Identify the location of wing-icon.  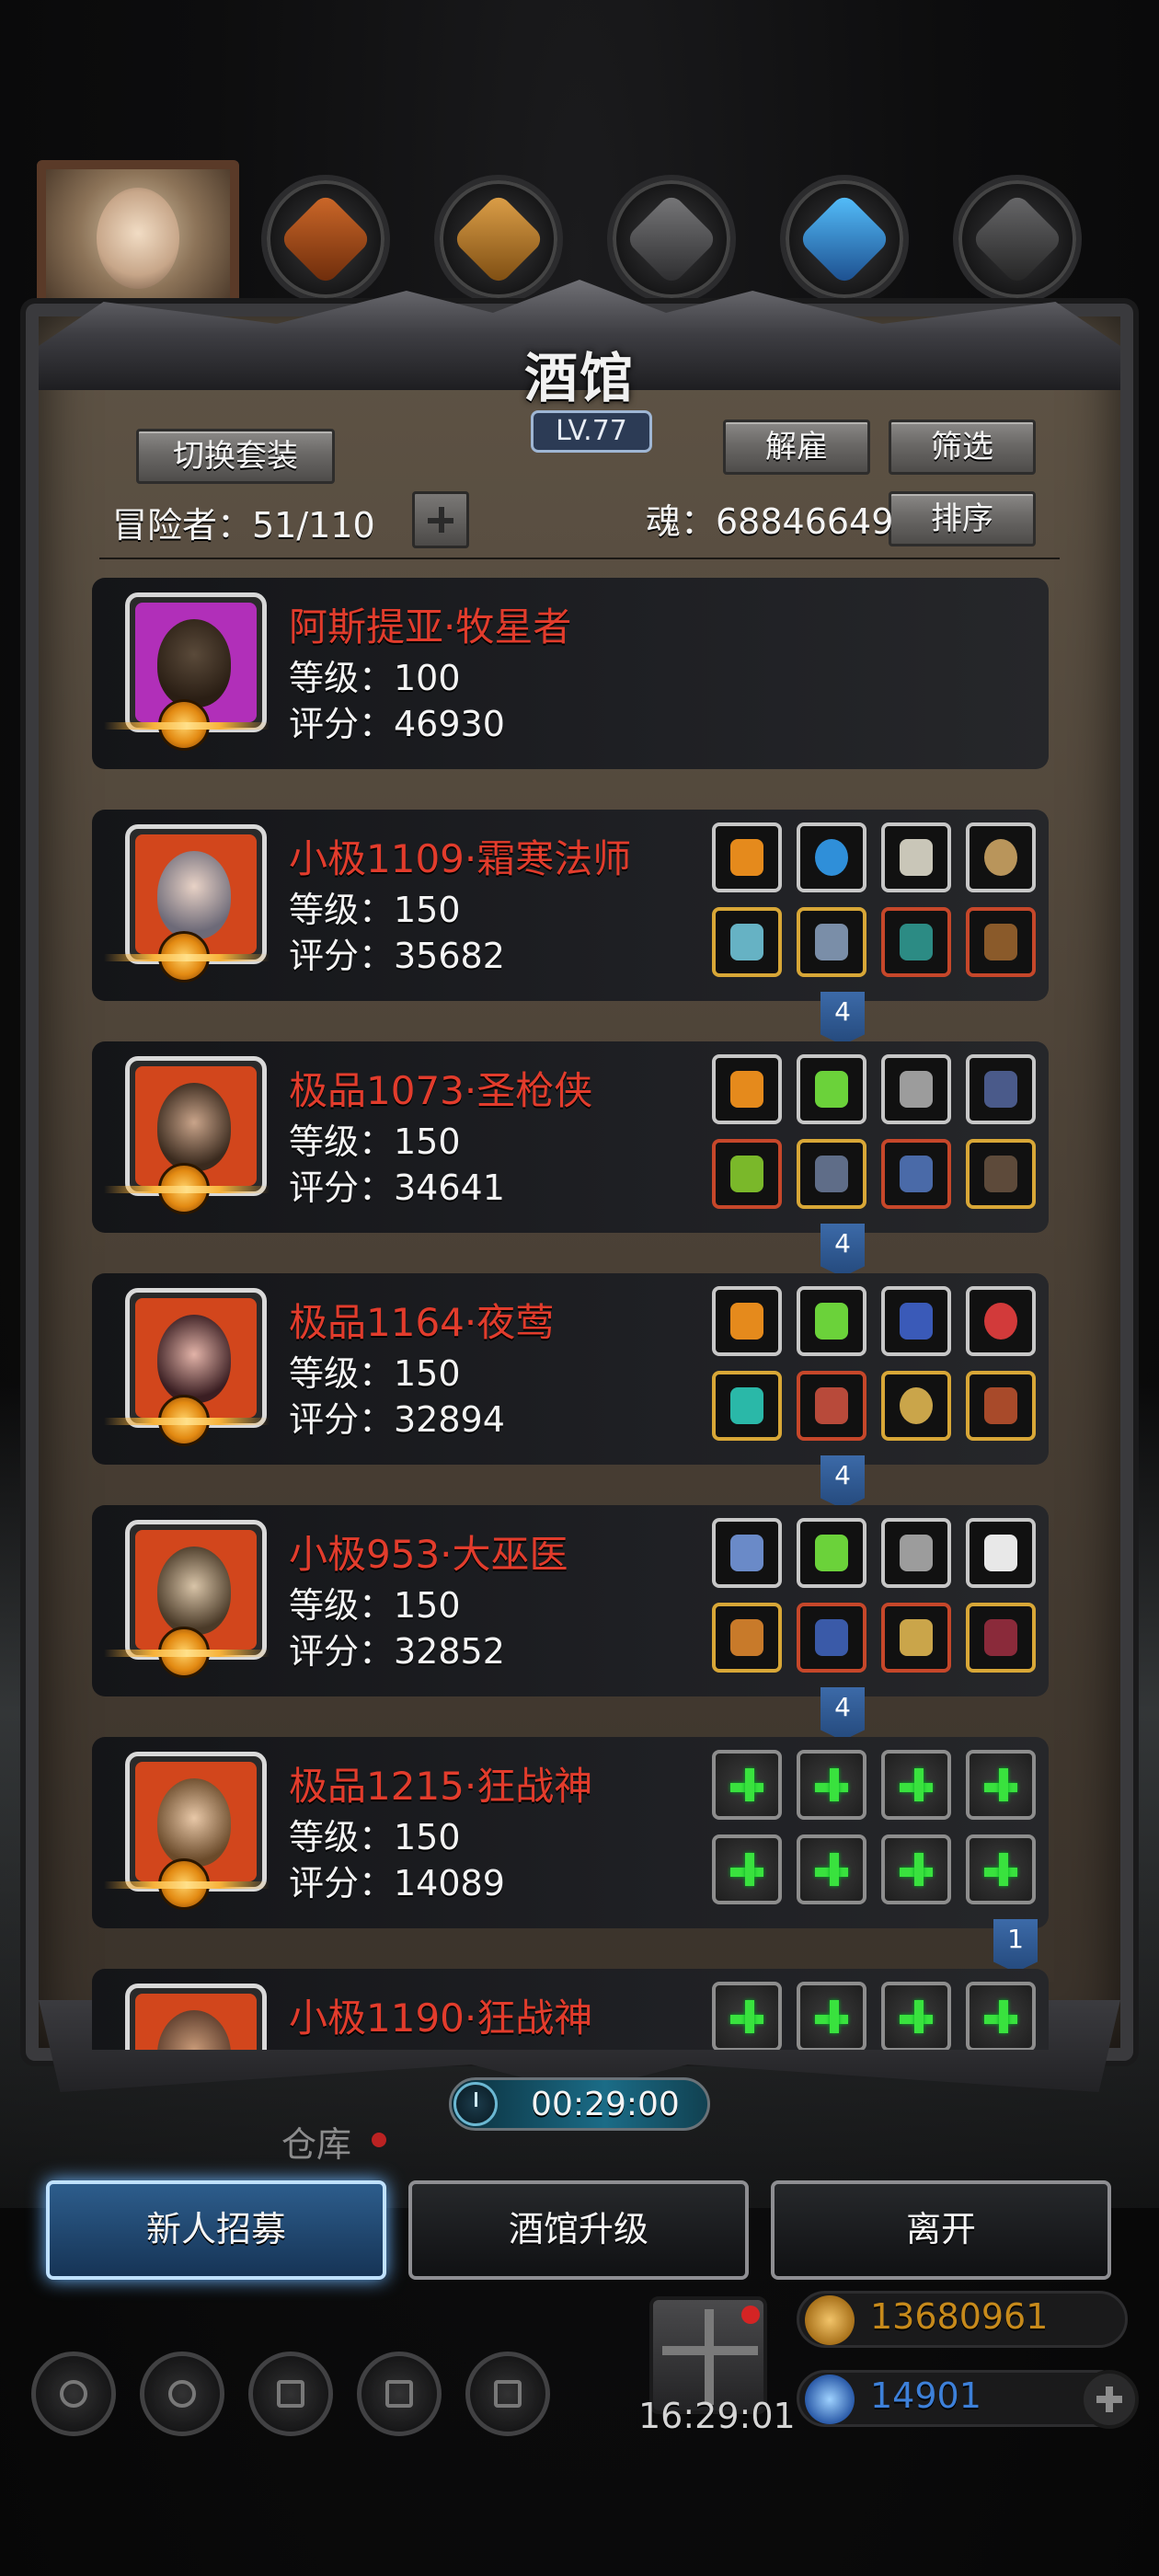
(1001, 1553).